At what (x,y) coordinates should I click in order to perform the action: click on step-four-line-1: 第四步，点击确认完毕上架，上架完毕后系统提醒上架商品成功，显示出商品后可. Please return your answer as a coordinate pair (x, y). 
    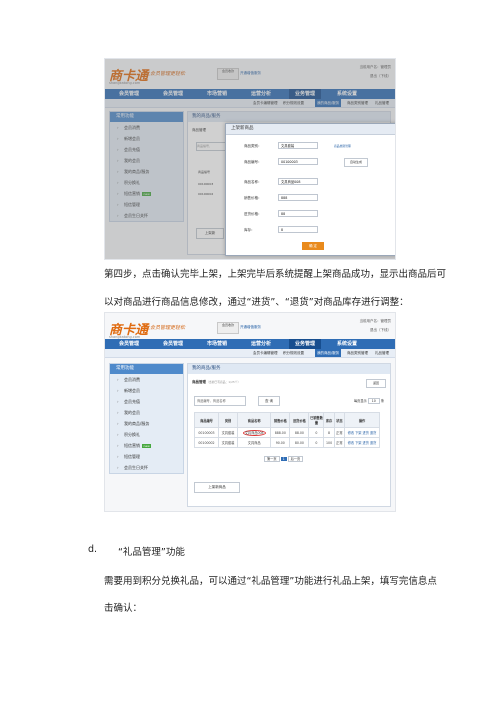
    Looking at the image, I should click on (275, 274).